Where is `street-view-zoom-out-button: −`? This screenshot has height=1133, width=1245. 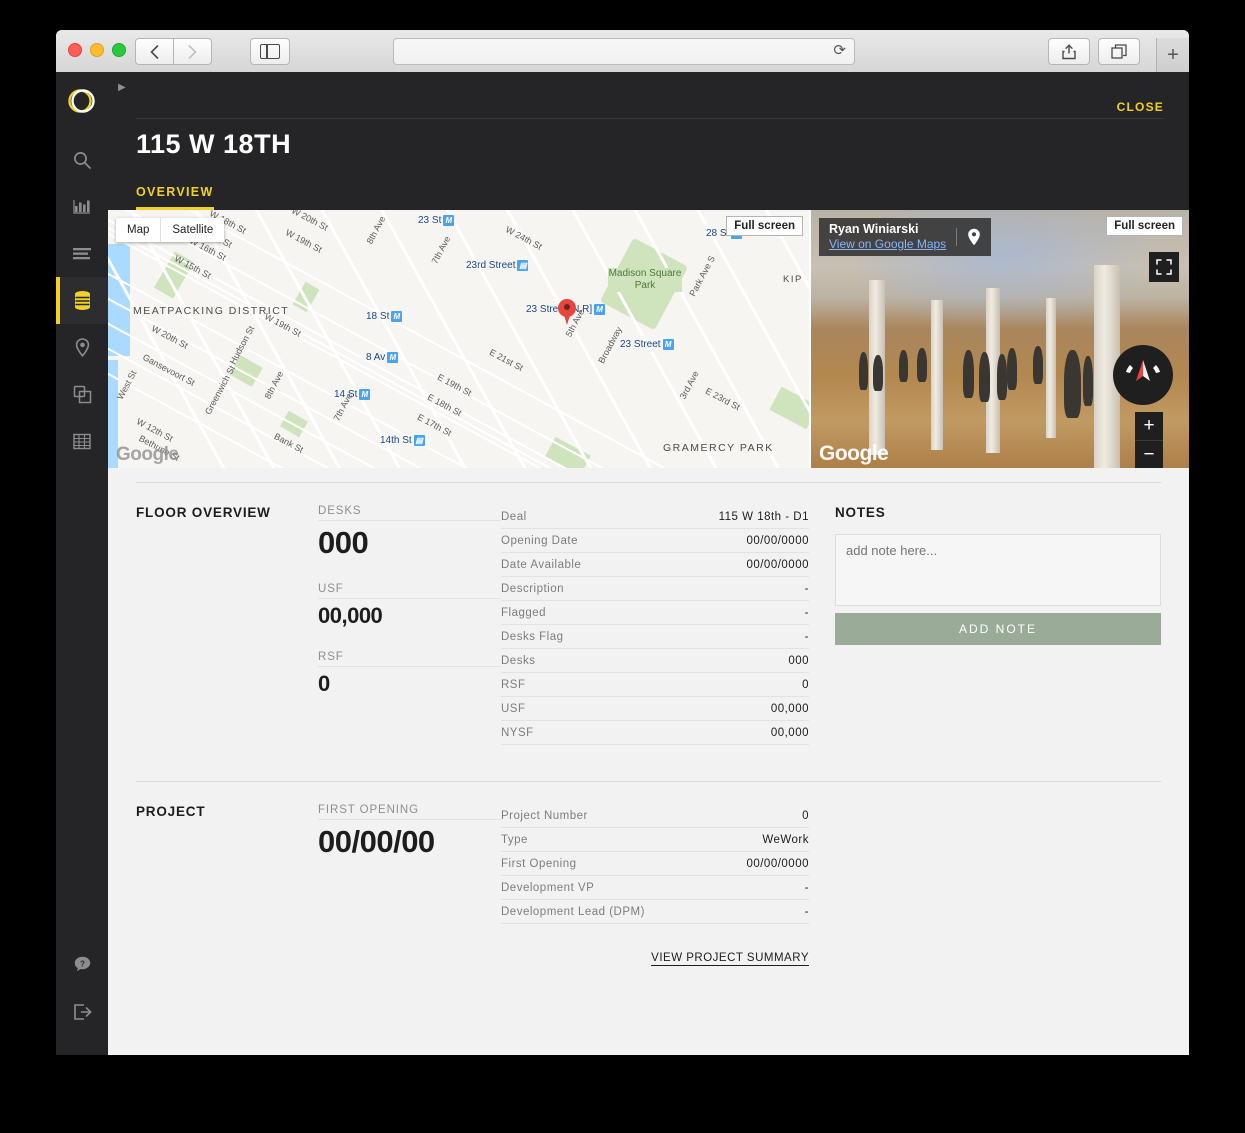 street-view-zoom-out-button: − is located at coordinates (1149, 454).